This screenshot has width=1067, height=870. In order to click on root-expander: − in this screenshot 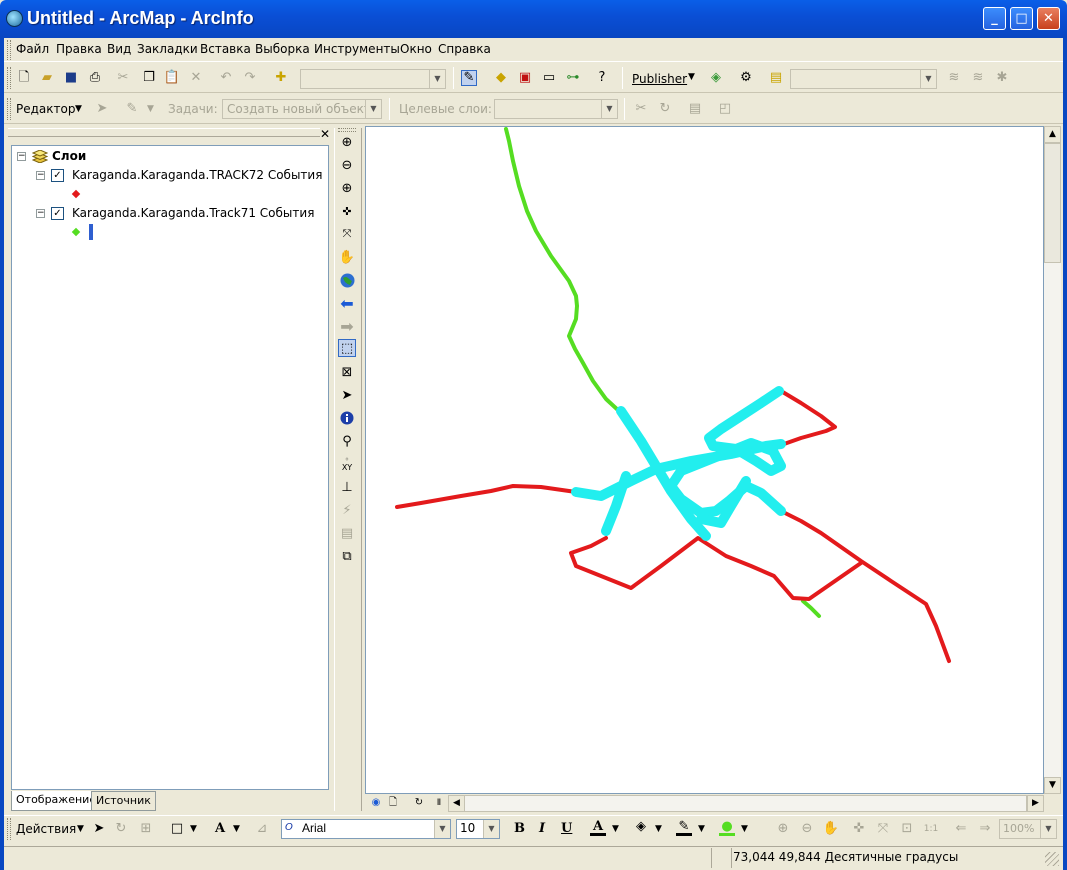, I will do `click(21, 156)`.